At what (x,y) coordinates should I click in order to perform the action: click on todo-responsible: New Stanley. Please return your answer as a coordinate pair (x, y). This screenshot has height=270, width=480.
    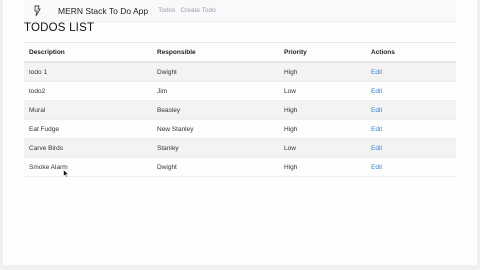
    Looking at the image, I should click on (215, 129).